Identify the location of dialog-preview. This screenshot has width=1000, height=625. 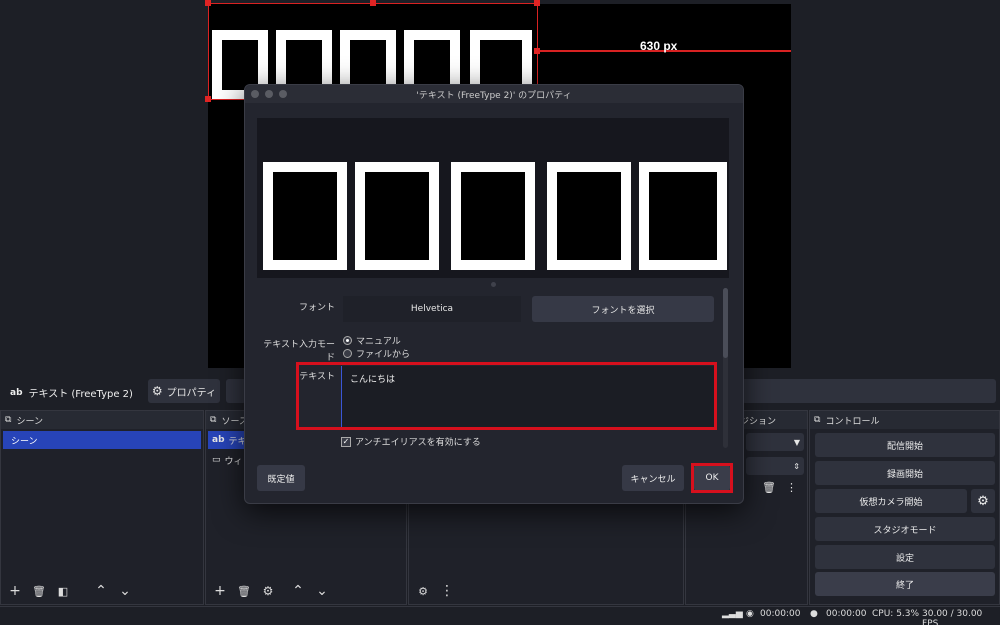
(493, 198).